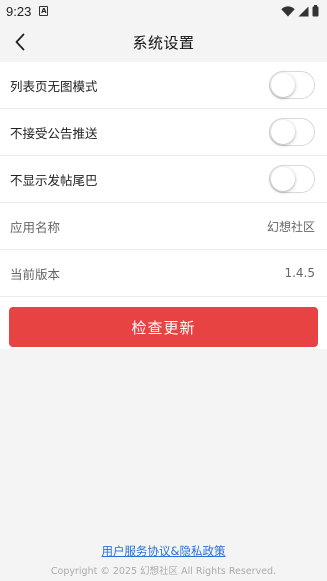 The height and width of the screenshot is (581, 327). What do you see at coordinates (299, 273) in the screenshot?
I see `version-value: 1.4.5` at bounding box center [299, 273].